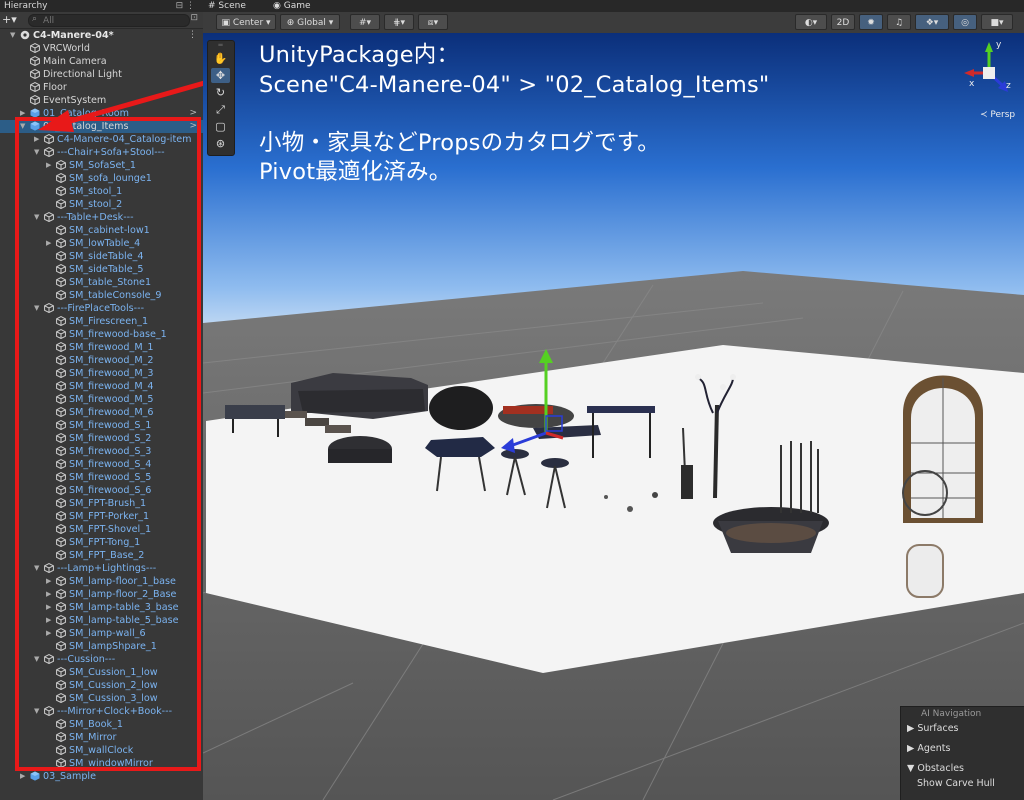 This screenshot has width=1024, height=800. What do you see at coordinates (101, 295) in the screenshot?
I see `hierarchy-row: SM_tableConsole_9` at bounding box center [101, 295].